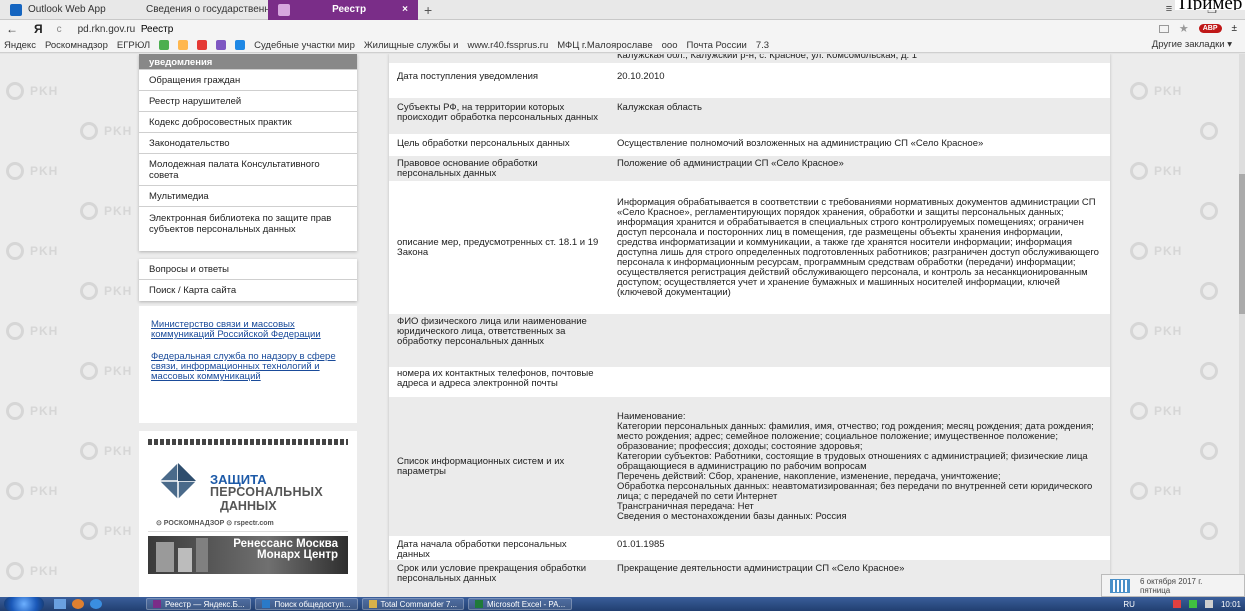 Image resolution: width=1245 pixels, height=611 pixels. Describe the element at coordinates (126, 29) in the screenshot. I see `url-field: pd.rkn.gov.ru Реестр` at that location.